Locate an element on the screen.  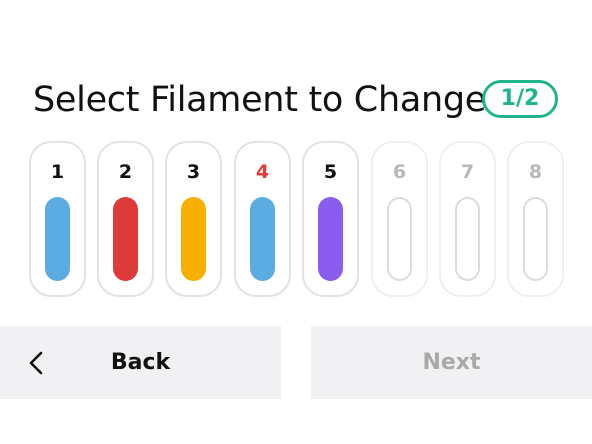
slot-number: 8 is located at coordinates (535, 172).